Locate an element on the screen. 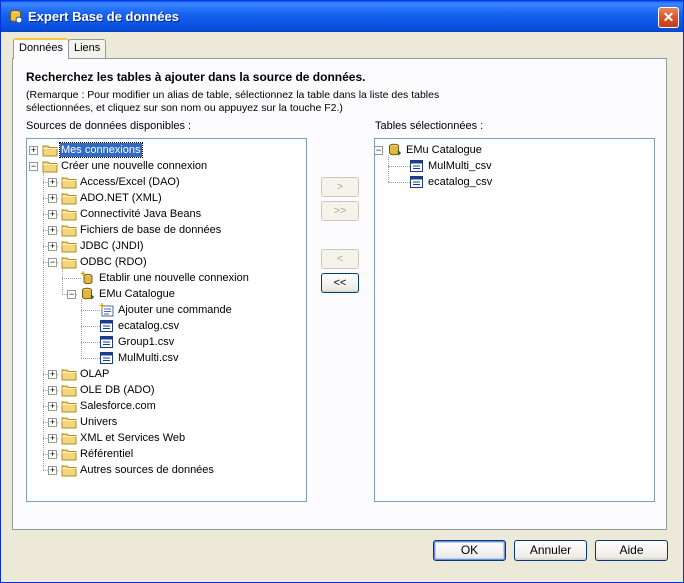 The height and width of the screenshot is (583, 684). source-tree-item: + Salesforce.com is located at coordinates (166, 406).